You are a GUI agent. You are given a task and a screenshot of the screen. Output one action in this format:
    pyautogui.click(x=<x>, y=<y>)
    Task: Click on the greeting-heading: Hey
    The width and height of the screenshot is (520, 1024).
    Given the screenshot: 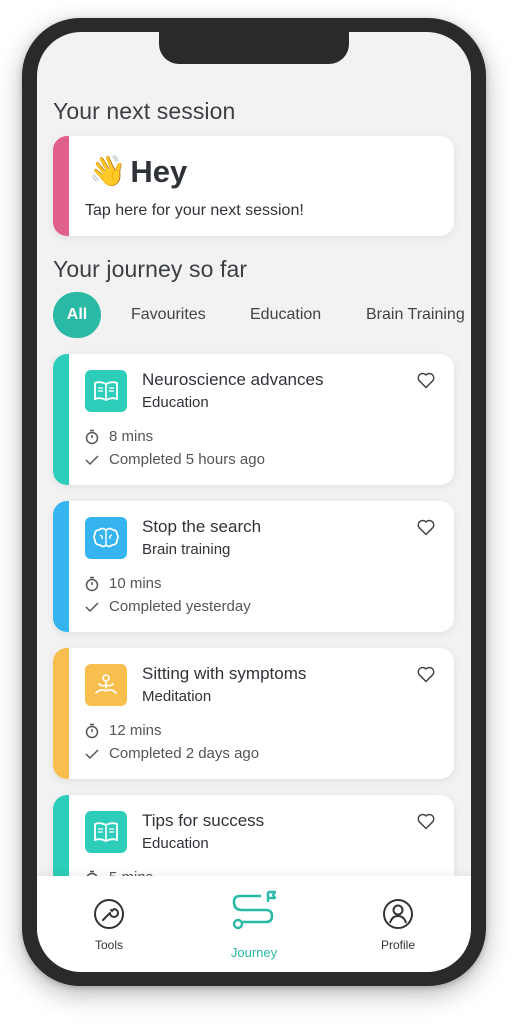 What is the action you would take?
    pyautogui.click(x=159, y=171)
    